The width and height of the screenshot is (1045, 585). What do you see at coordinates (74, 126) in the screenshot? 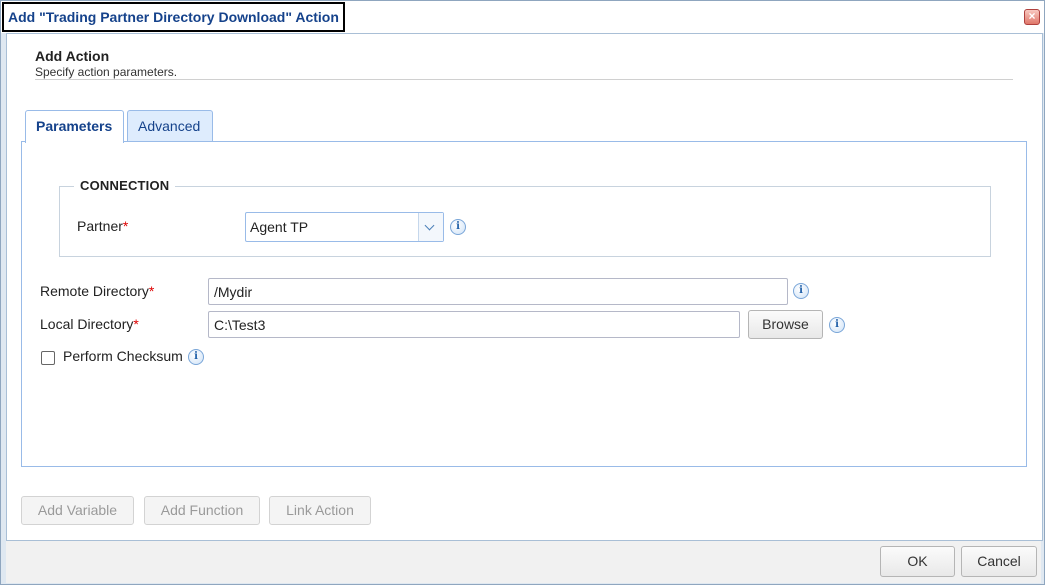
I see `tab-parameters: Parameters` at bounding box center [74, 126].